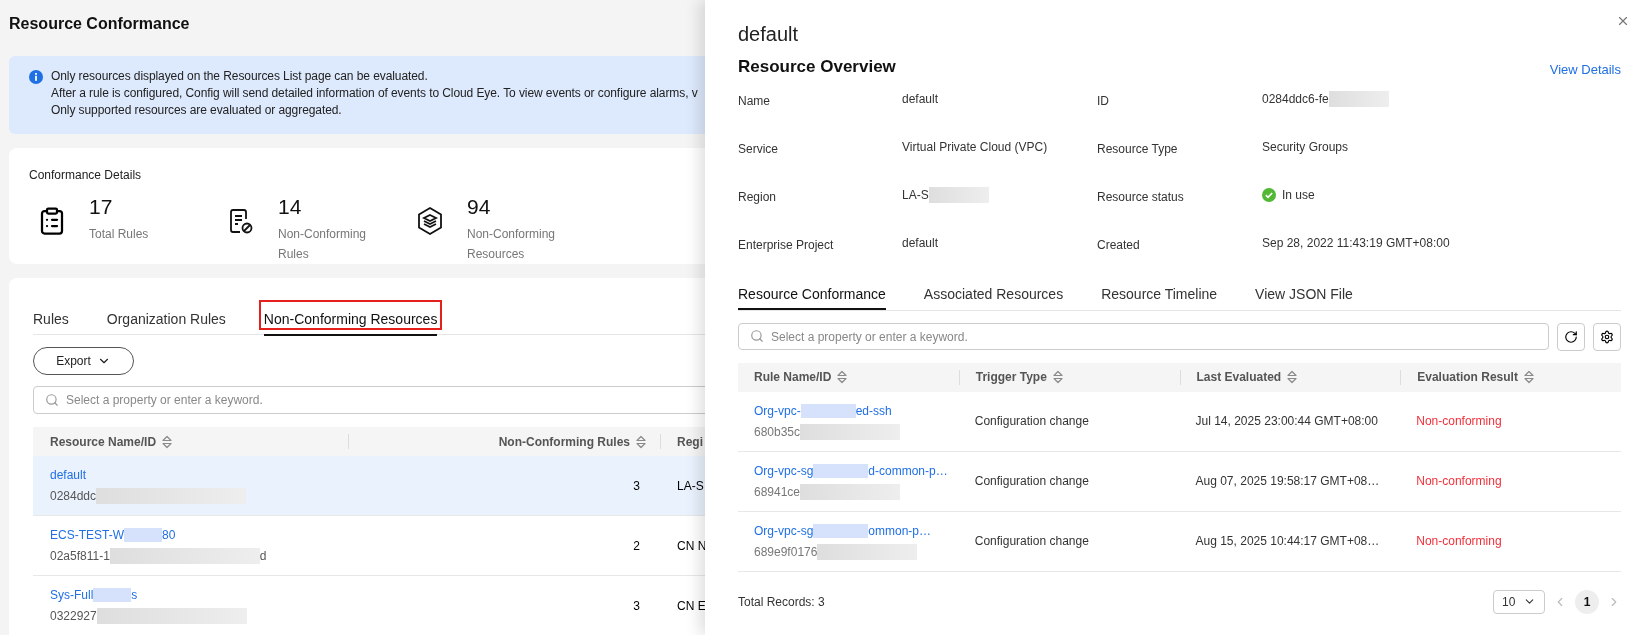 The width and height of the screenshot is (1646, 635). I want to click on table-cell: Jul 14, 2025 23:00:44 GMT+08:00, so click(1286, 421).